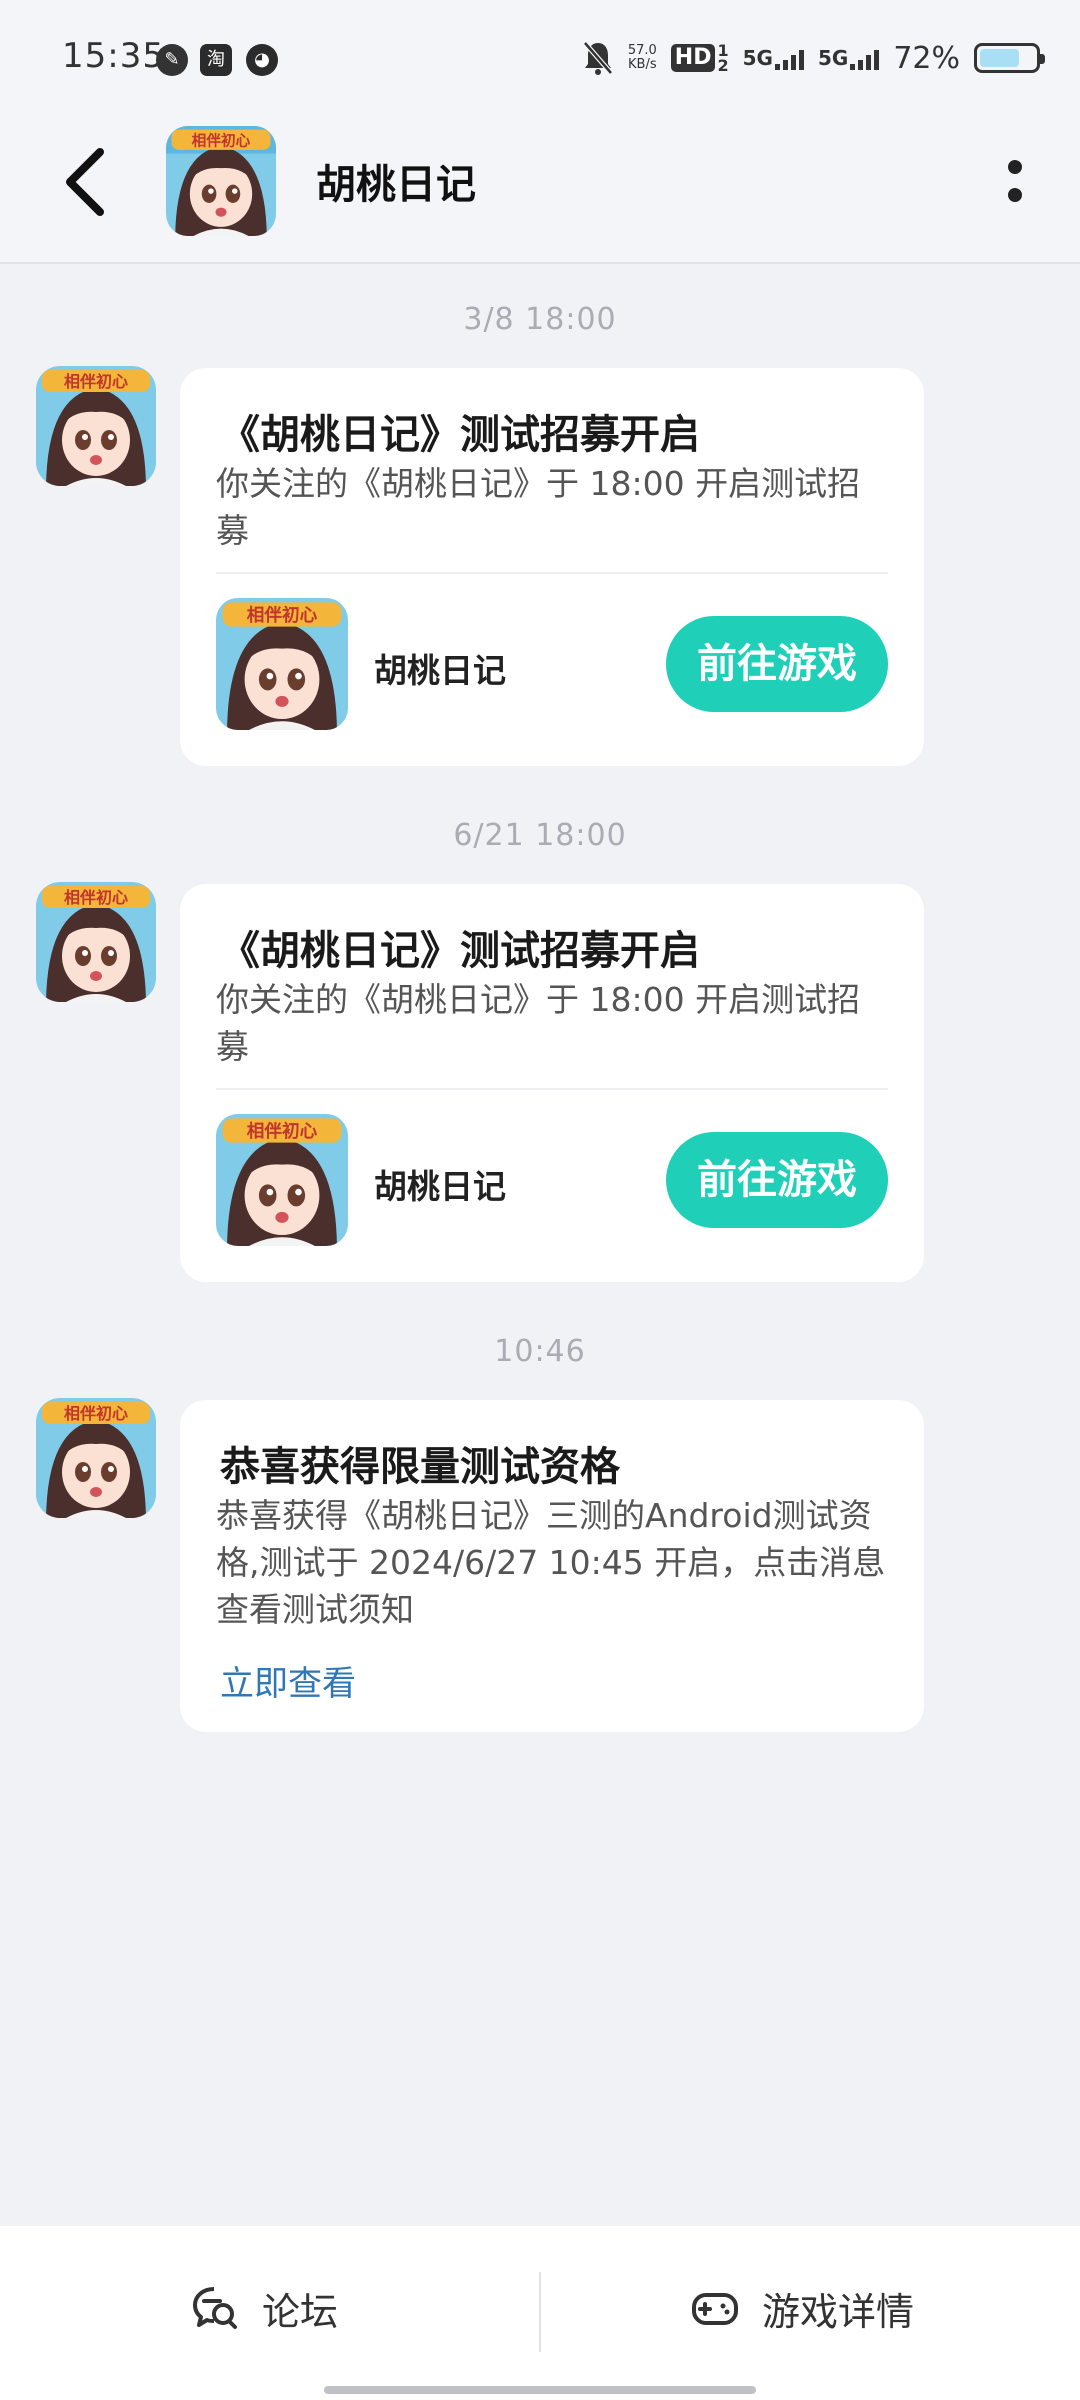 The width and height of the screenshot is (1080, 2400). Describe the element at coordinates (642, 64) in the screenshot. I see `network-speed-unit: KB/s` at that location.